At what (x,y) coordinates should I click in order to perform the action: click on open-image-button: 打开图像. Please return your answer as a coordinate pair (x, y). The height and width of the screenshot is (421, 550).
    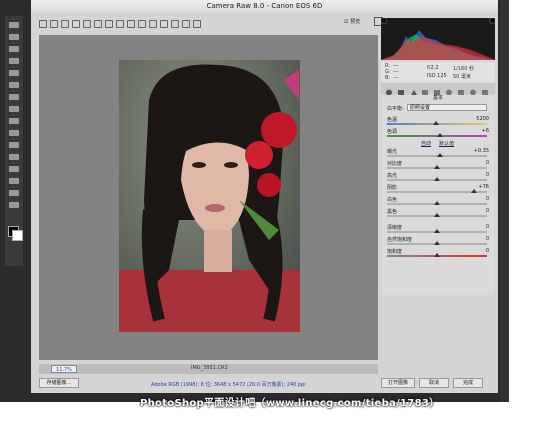
    Looking at the image, I should click on (398, 383).